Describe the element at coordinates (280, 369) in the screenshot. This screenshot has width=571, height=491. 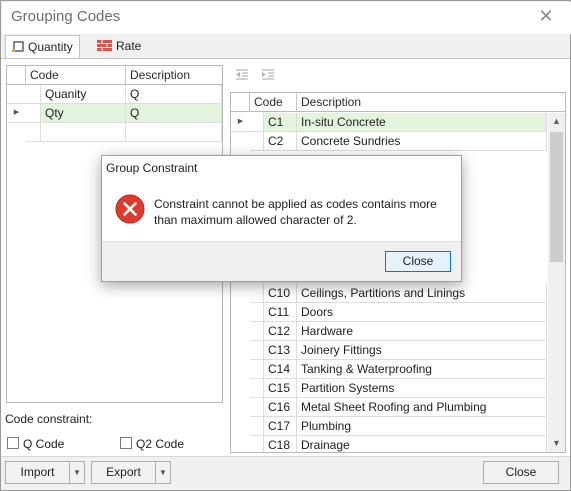
I see `code-cell: C14` at that location.